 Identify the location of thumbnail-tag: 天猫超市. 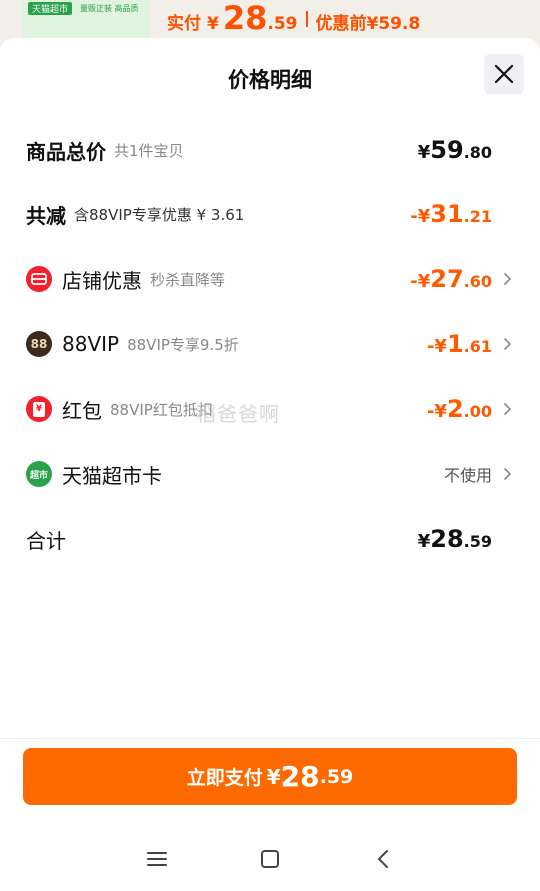
(50, 8).